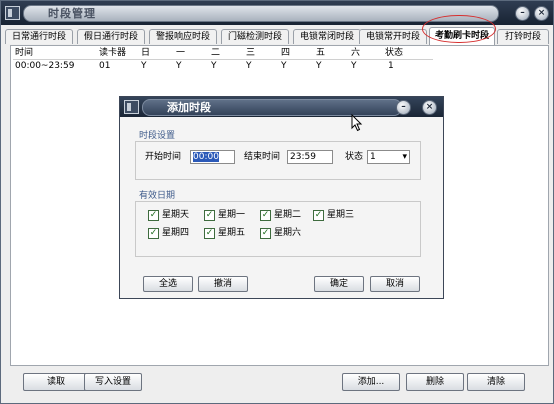 This screenshot has height=404, width=554. I want to click on saturday-label: 星期六, so click(288, 233).